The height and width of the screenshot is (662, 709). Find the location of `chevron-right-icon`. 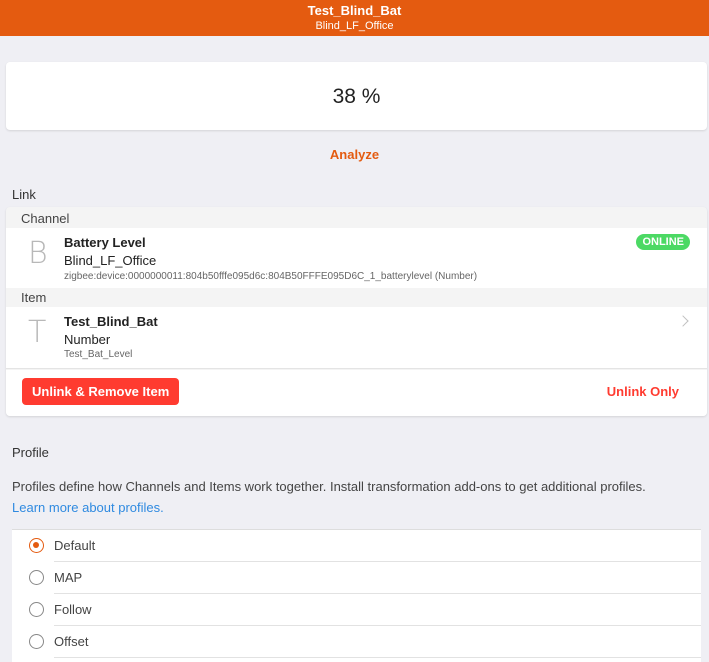

chevron-right-icon is located at coordinates (683, 321).